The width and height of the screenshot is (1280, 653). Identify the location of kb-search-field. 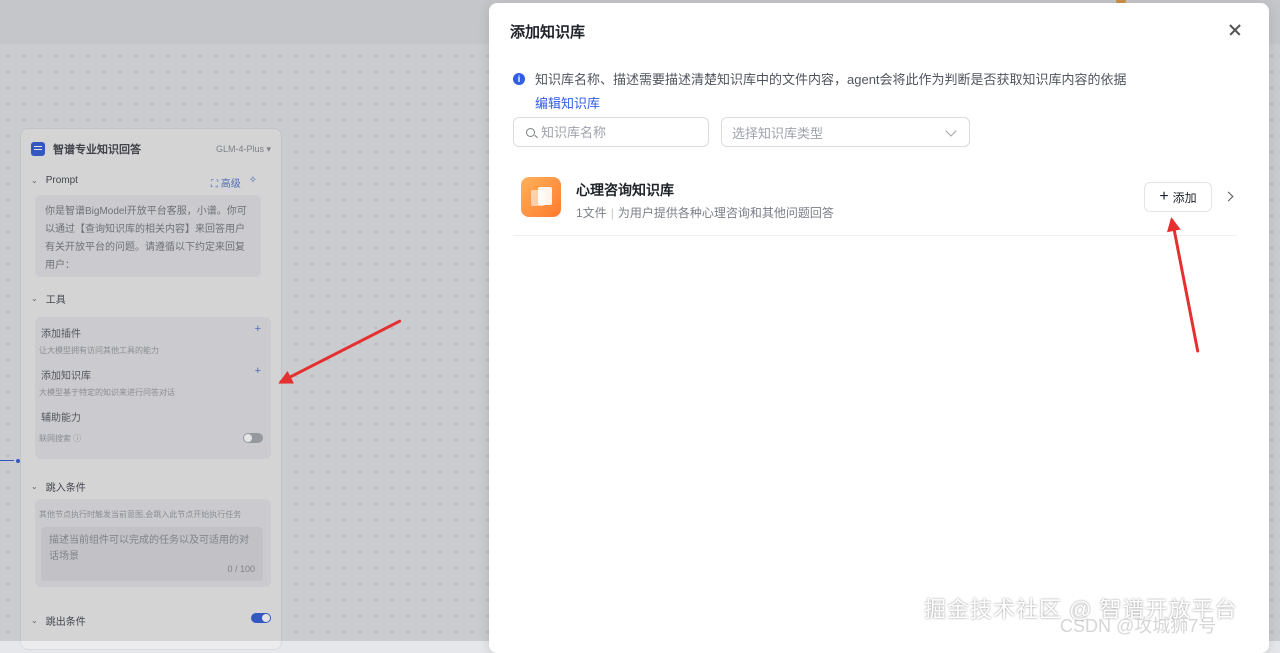
(611, 132).